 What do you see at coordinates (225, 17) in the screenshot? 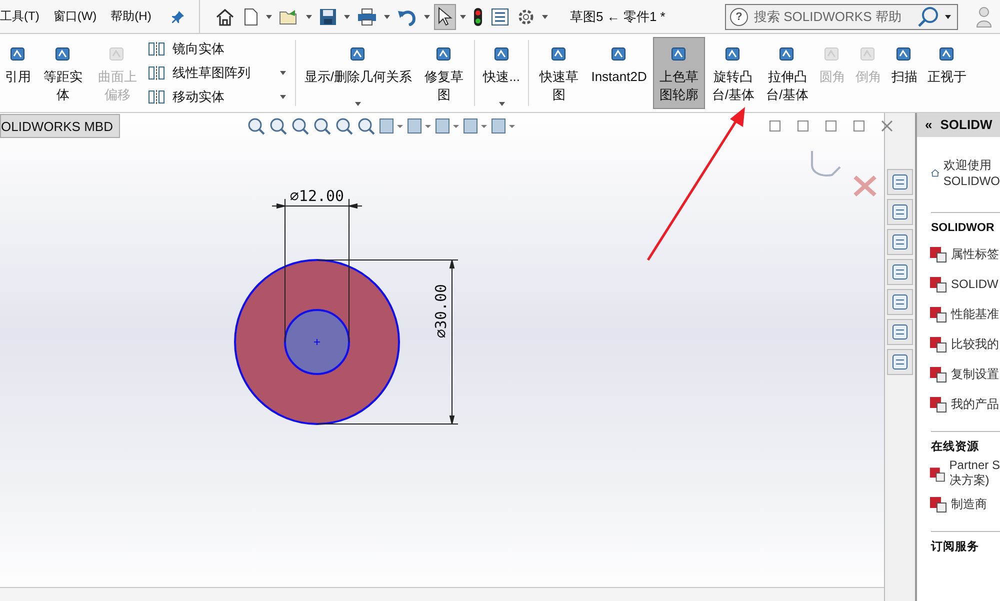
I see `home-icon` at bounding box center [225, 17].